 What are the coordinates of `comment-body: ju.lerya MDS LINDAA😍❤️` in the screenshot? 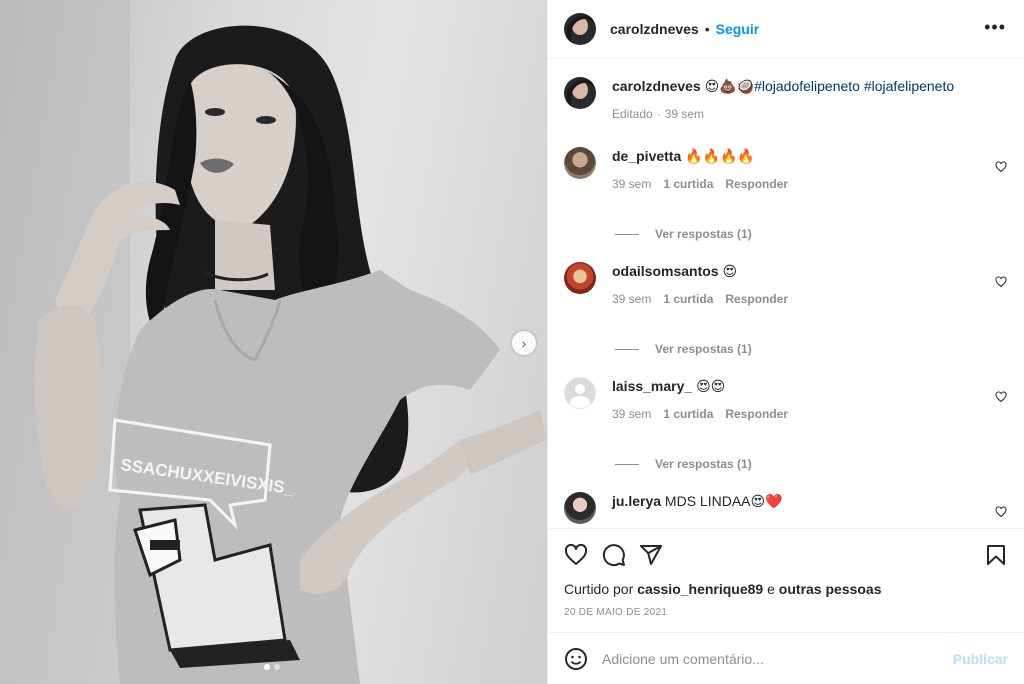 It's located at (697, 508).